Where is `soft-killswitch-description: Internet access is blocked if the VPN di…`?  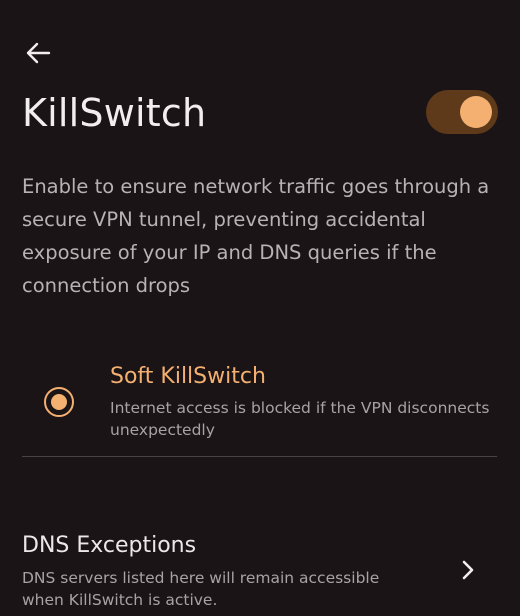
soft-killswitch-description: Internet access is blocked if the VPN di… is located at coordinates (300, 419).